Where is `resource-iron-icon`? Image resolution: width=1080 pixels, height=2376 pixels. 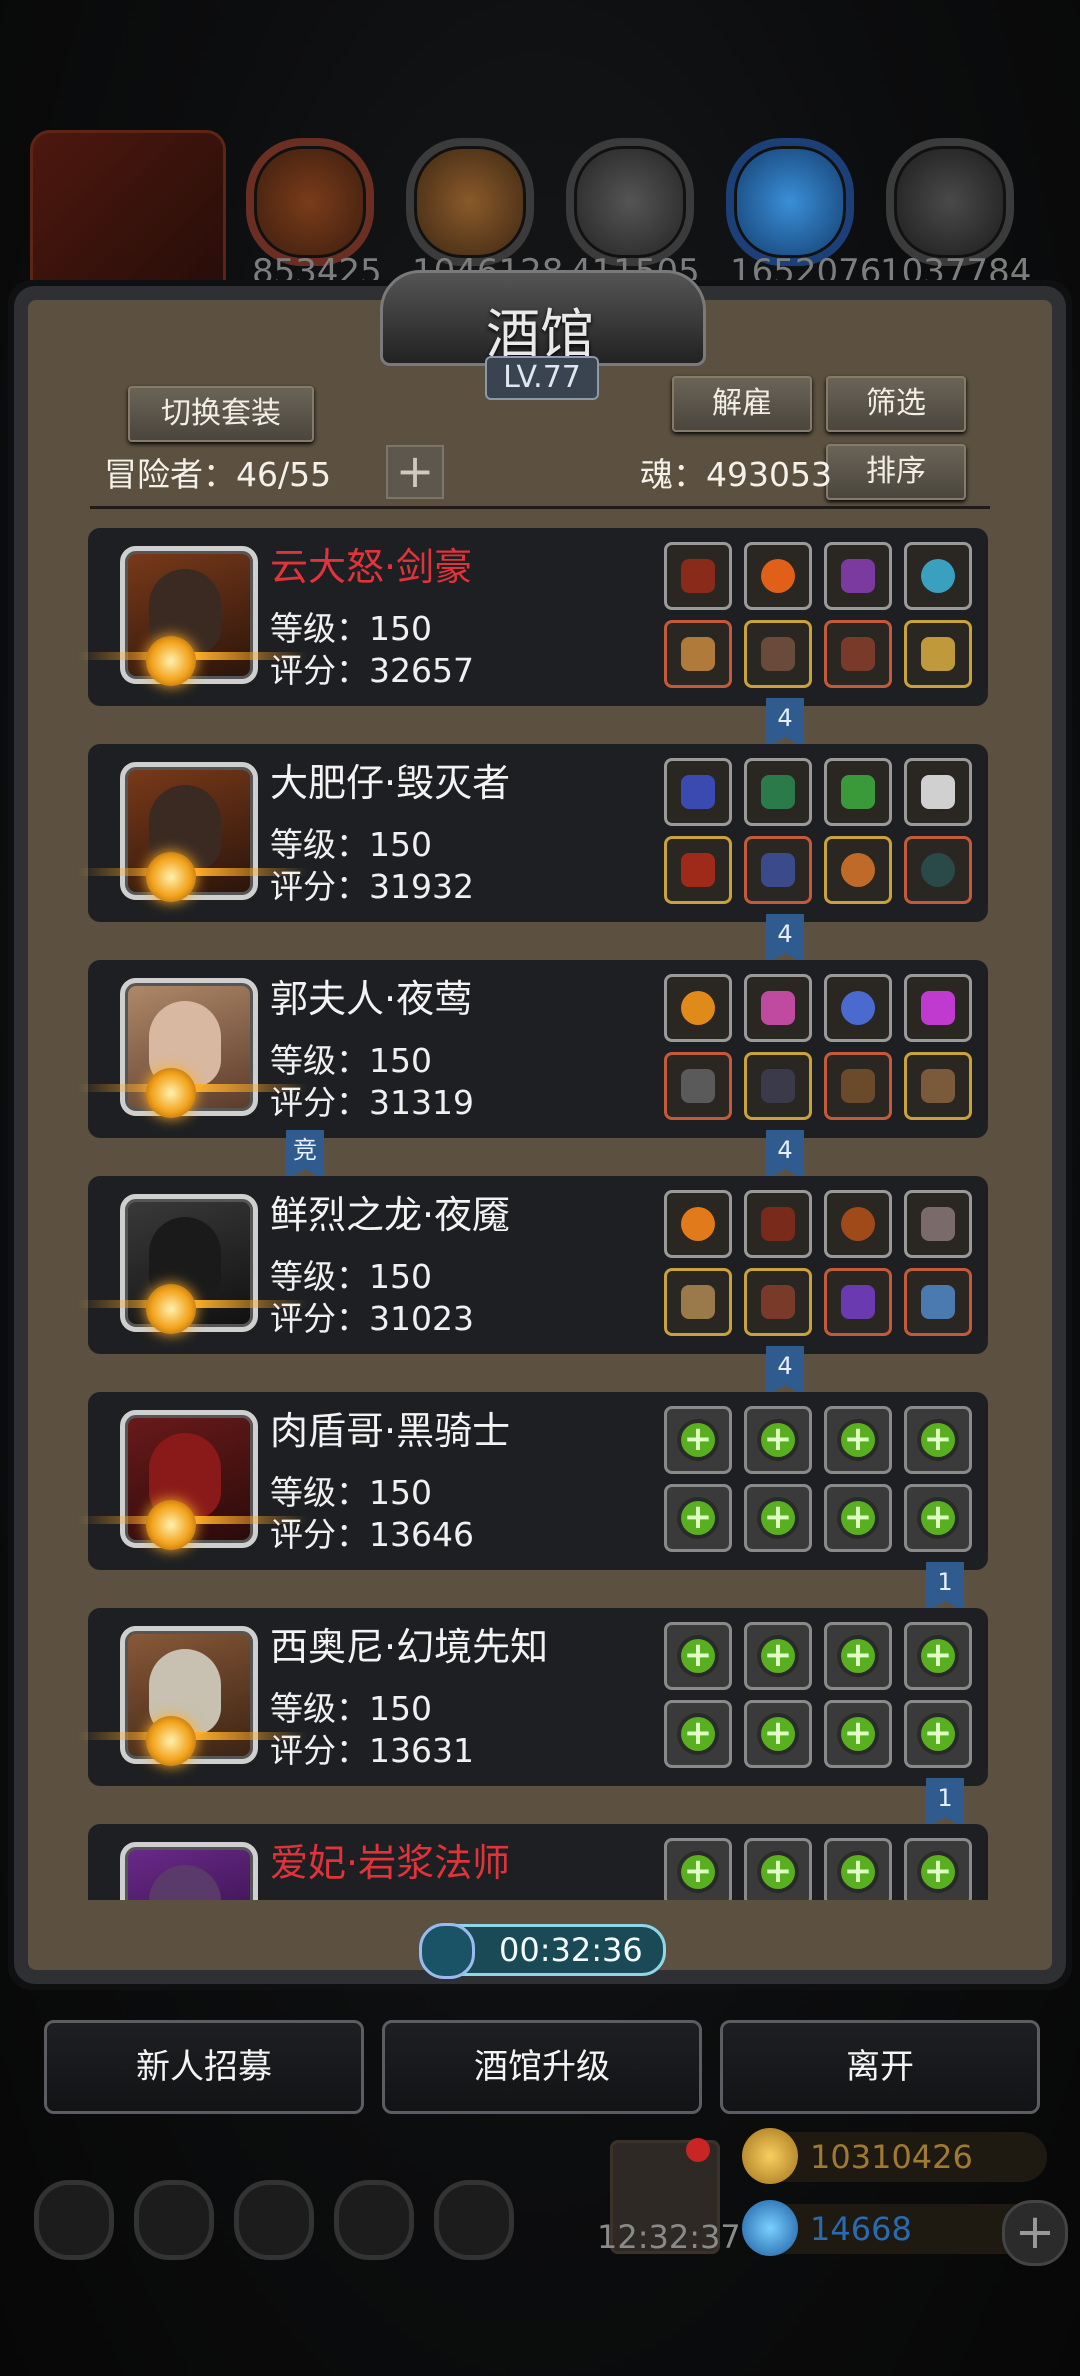
resource-iron-icon is located at coordinates (950, 202).